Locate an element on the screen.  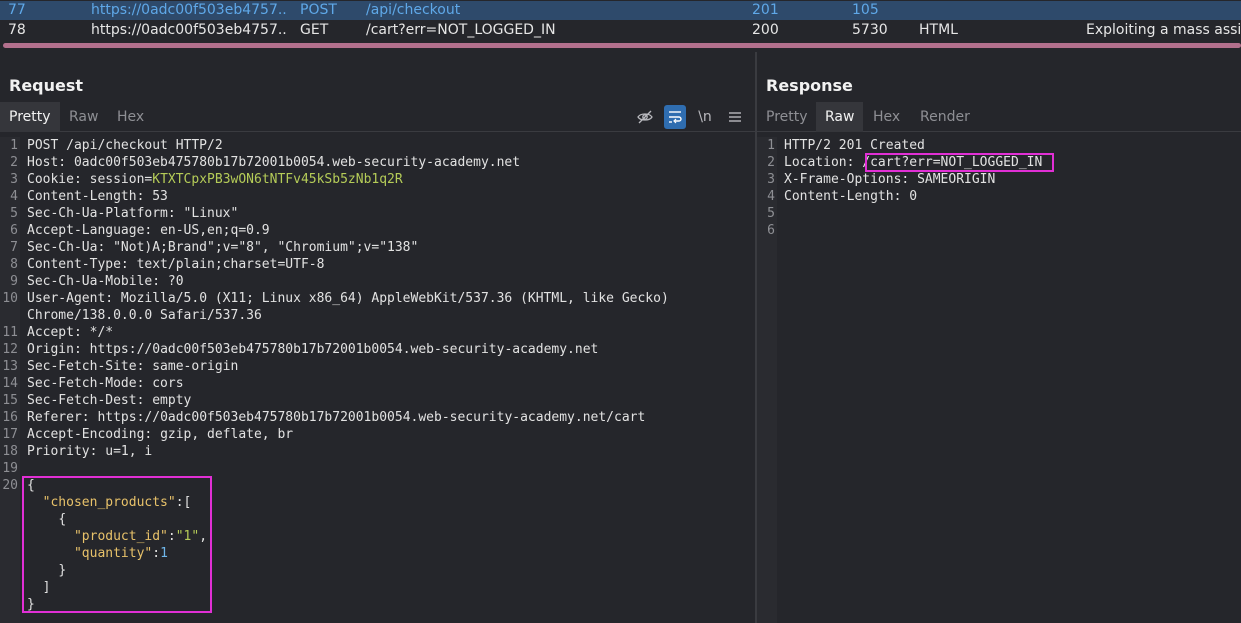
line-number: 7 is located at coordinates (14, 247).